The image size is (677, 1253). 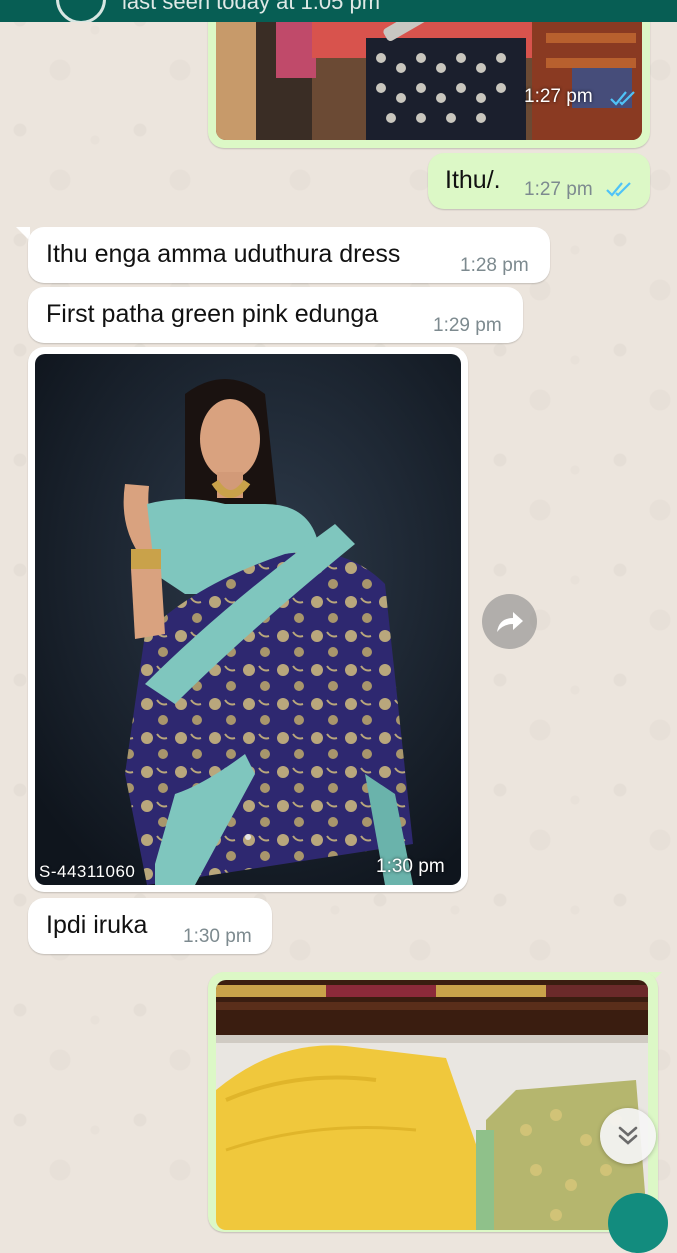 I want to click on message-incoming-text: Ithu enga amma uduthura dress 1:28 pm, so click(x=289, y=255).